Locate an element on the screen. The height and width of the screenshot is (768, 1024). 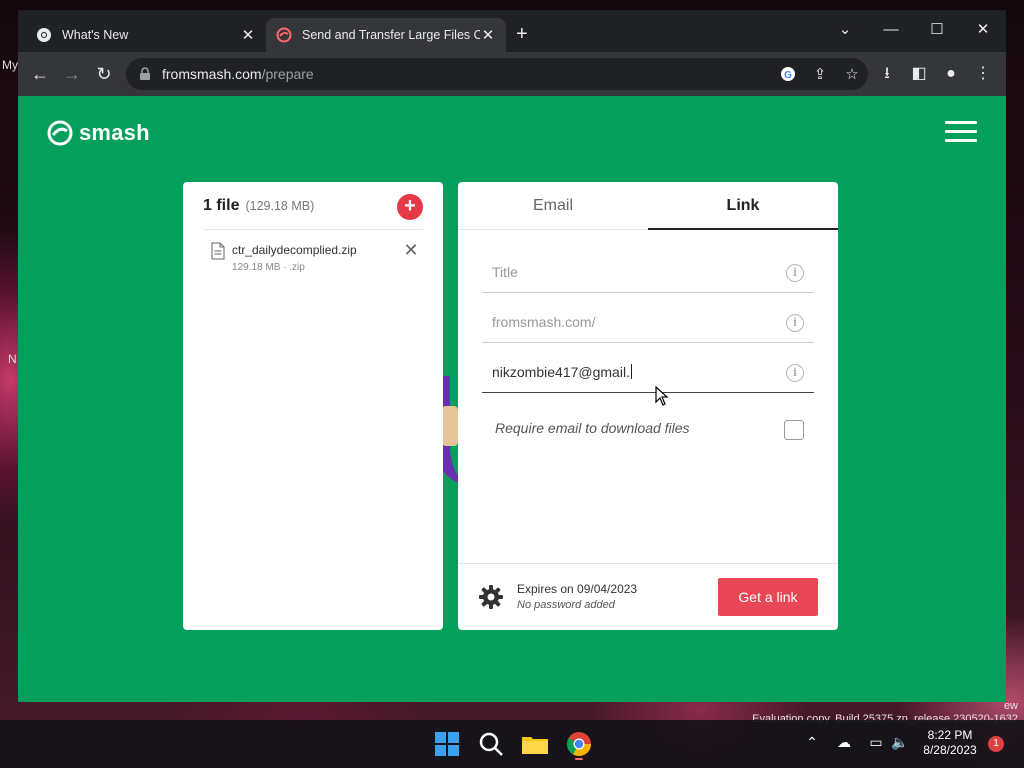
new-tab-icon: + is located at coordinates (522, 34).